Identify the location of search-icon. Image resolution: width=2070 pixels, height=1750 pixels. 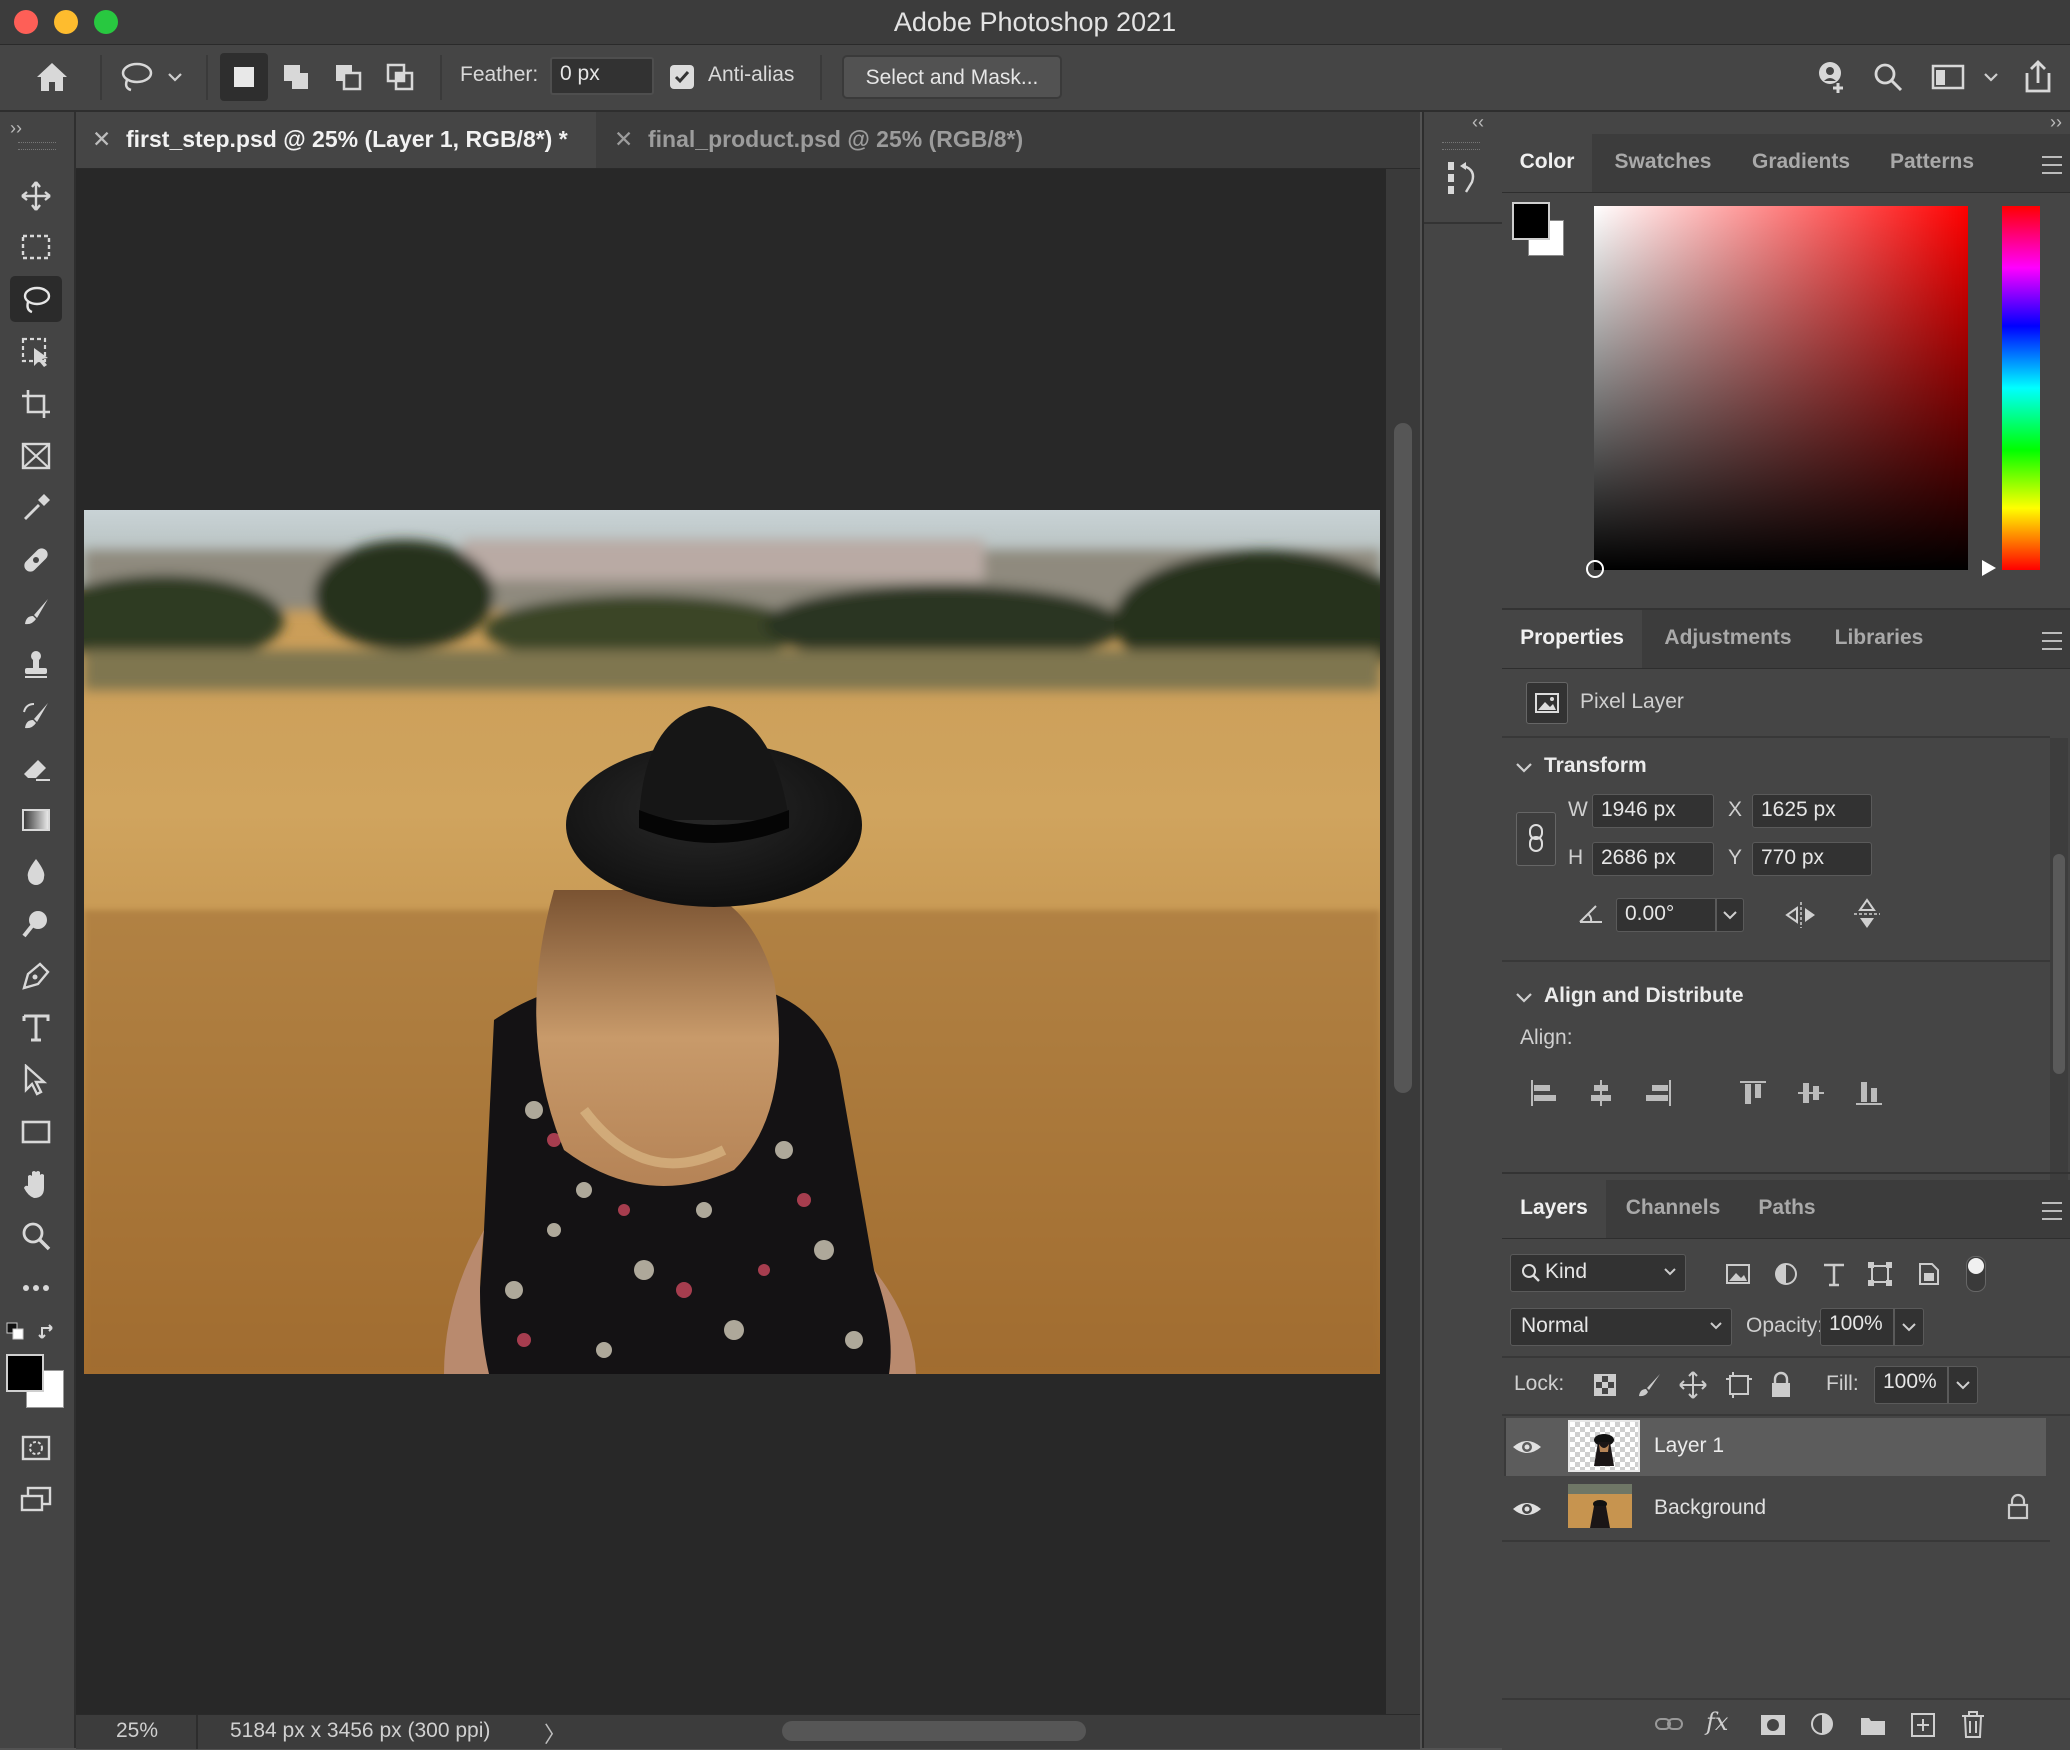
(1888, 77).